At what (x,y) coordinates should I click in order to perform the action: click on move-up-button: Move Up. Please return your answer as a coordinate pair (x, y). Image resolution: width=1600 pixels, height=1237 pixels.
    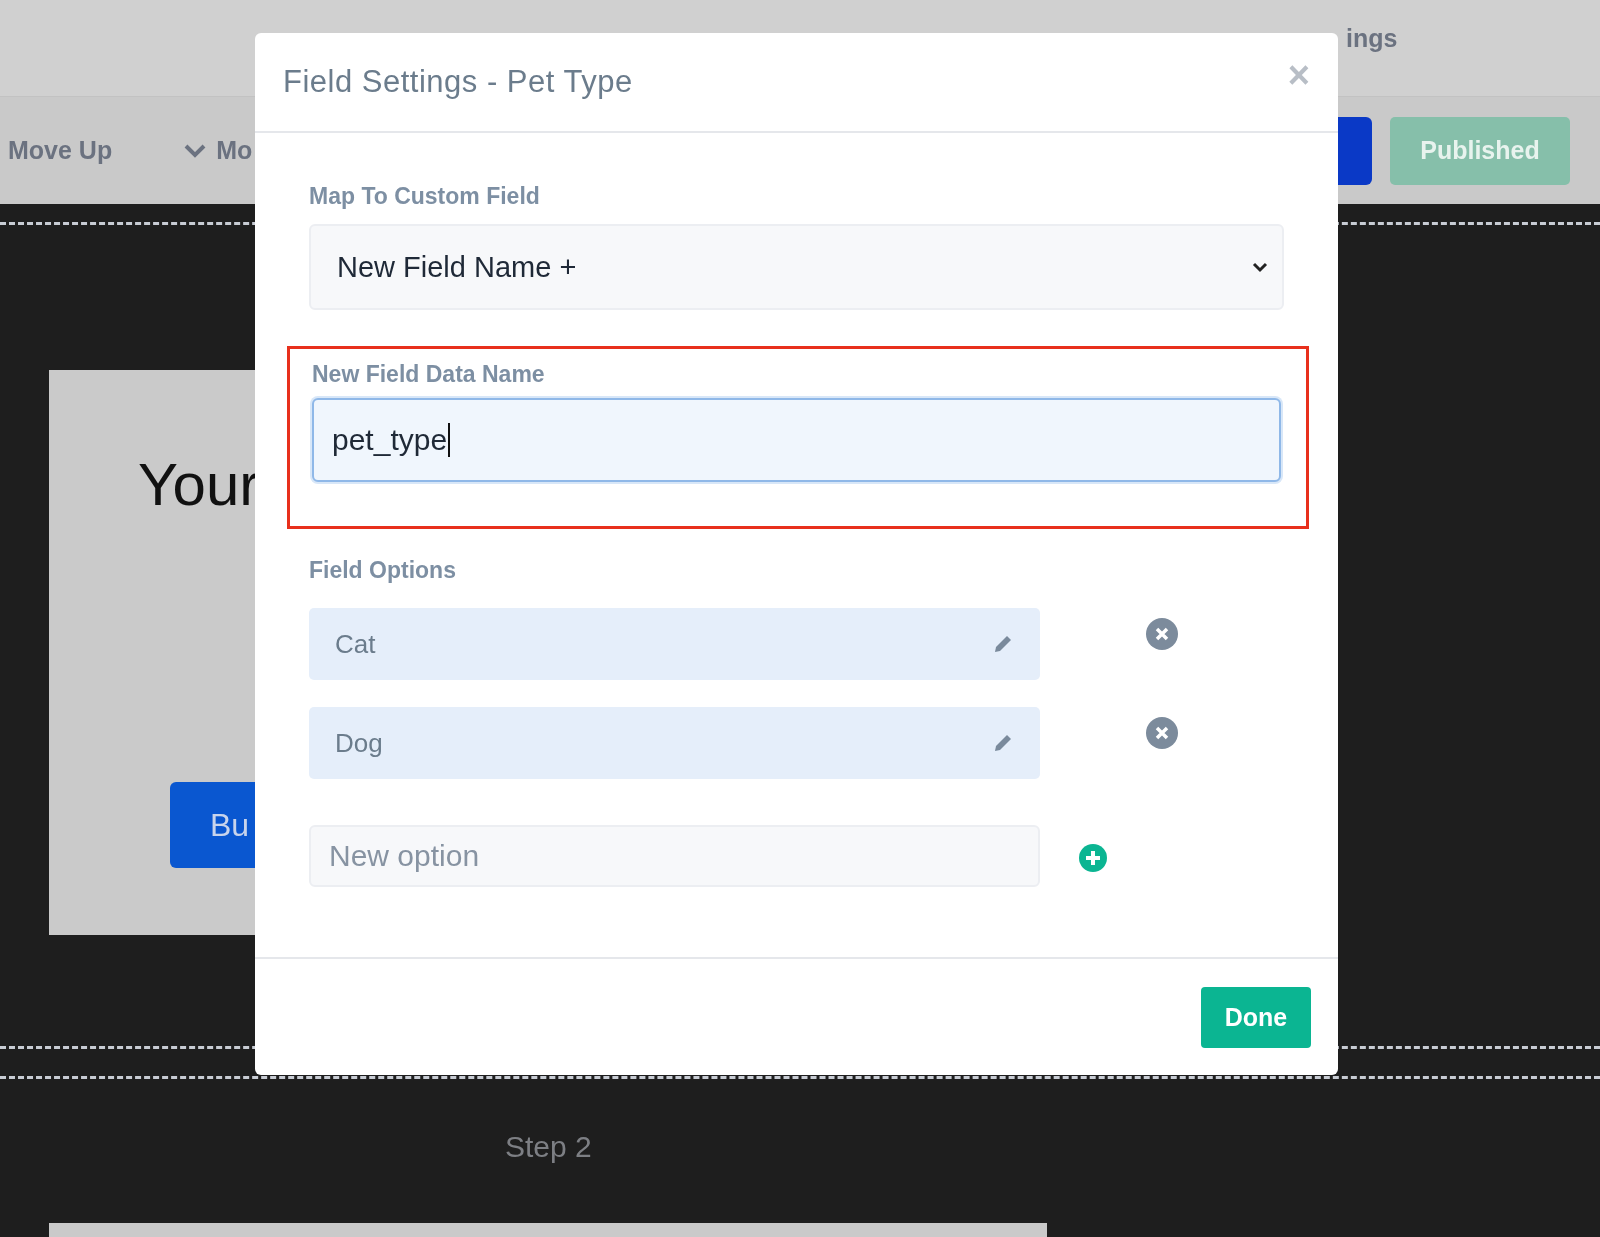
    Looking at the image, I should click on (60, 150).